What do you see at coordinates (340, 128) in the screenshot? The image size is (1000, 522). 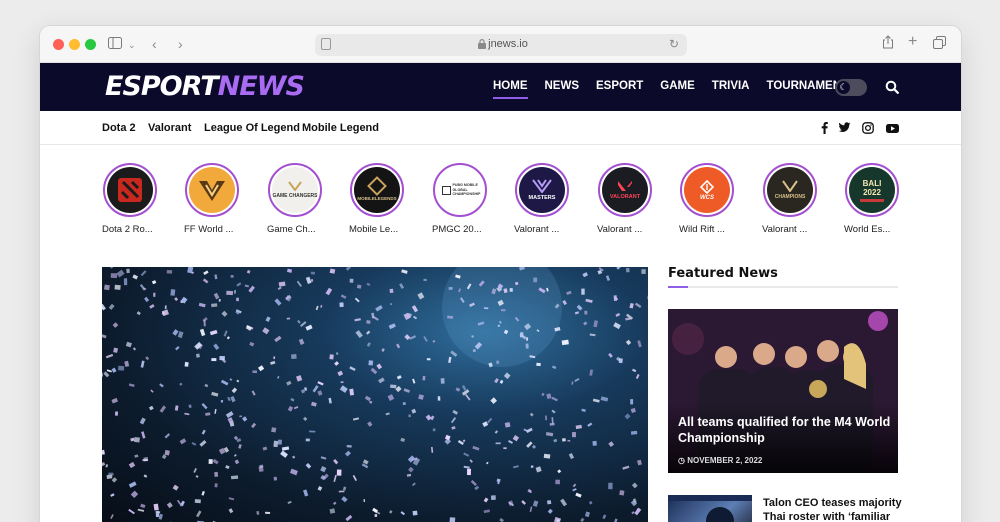 I see `category-link: Mobile Legend` at bounding box center [340, 128].